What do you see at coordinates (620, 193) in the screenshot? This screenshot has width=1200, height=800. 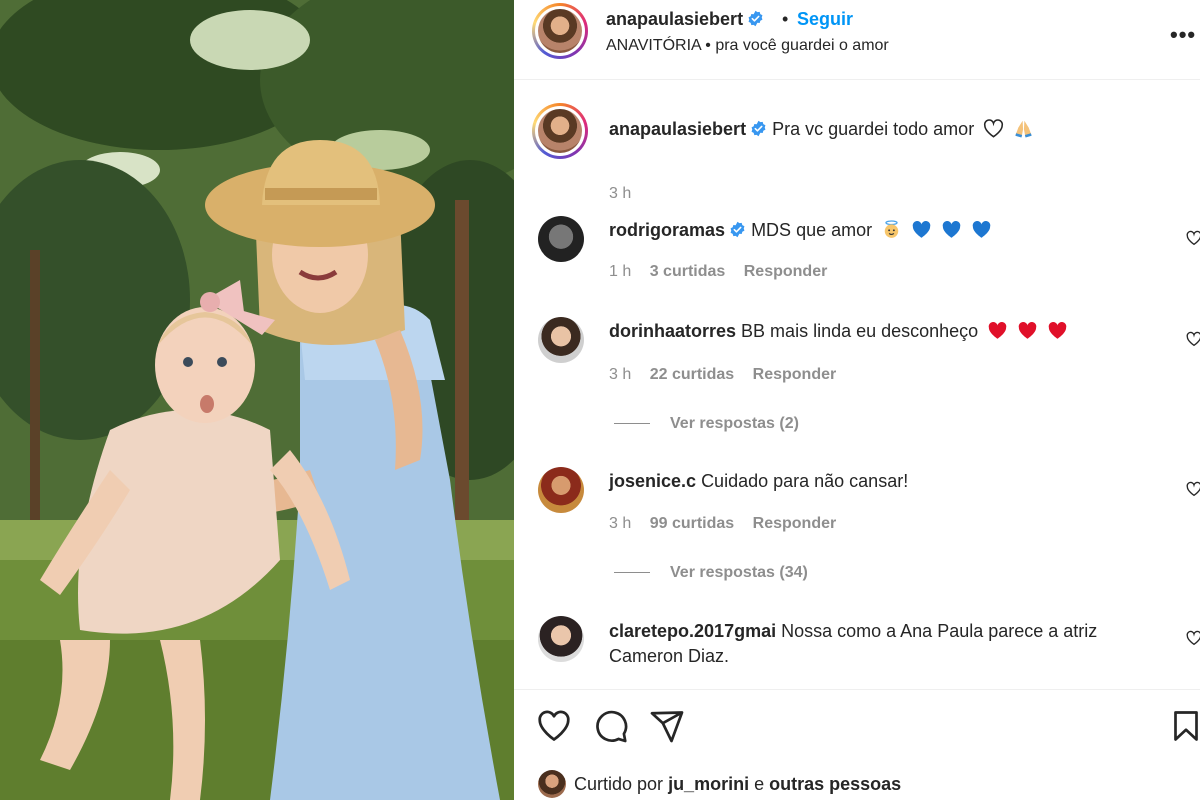 I see `caption-time: 3 h` at bounding box center [620, 193].